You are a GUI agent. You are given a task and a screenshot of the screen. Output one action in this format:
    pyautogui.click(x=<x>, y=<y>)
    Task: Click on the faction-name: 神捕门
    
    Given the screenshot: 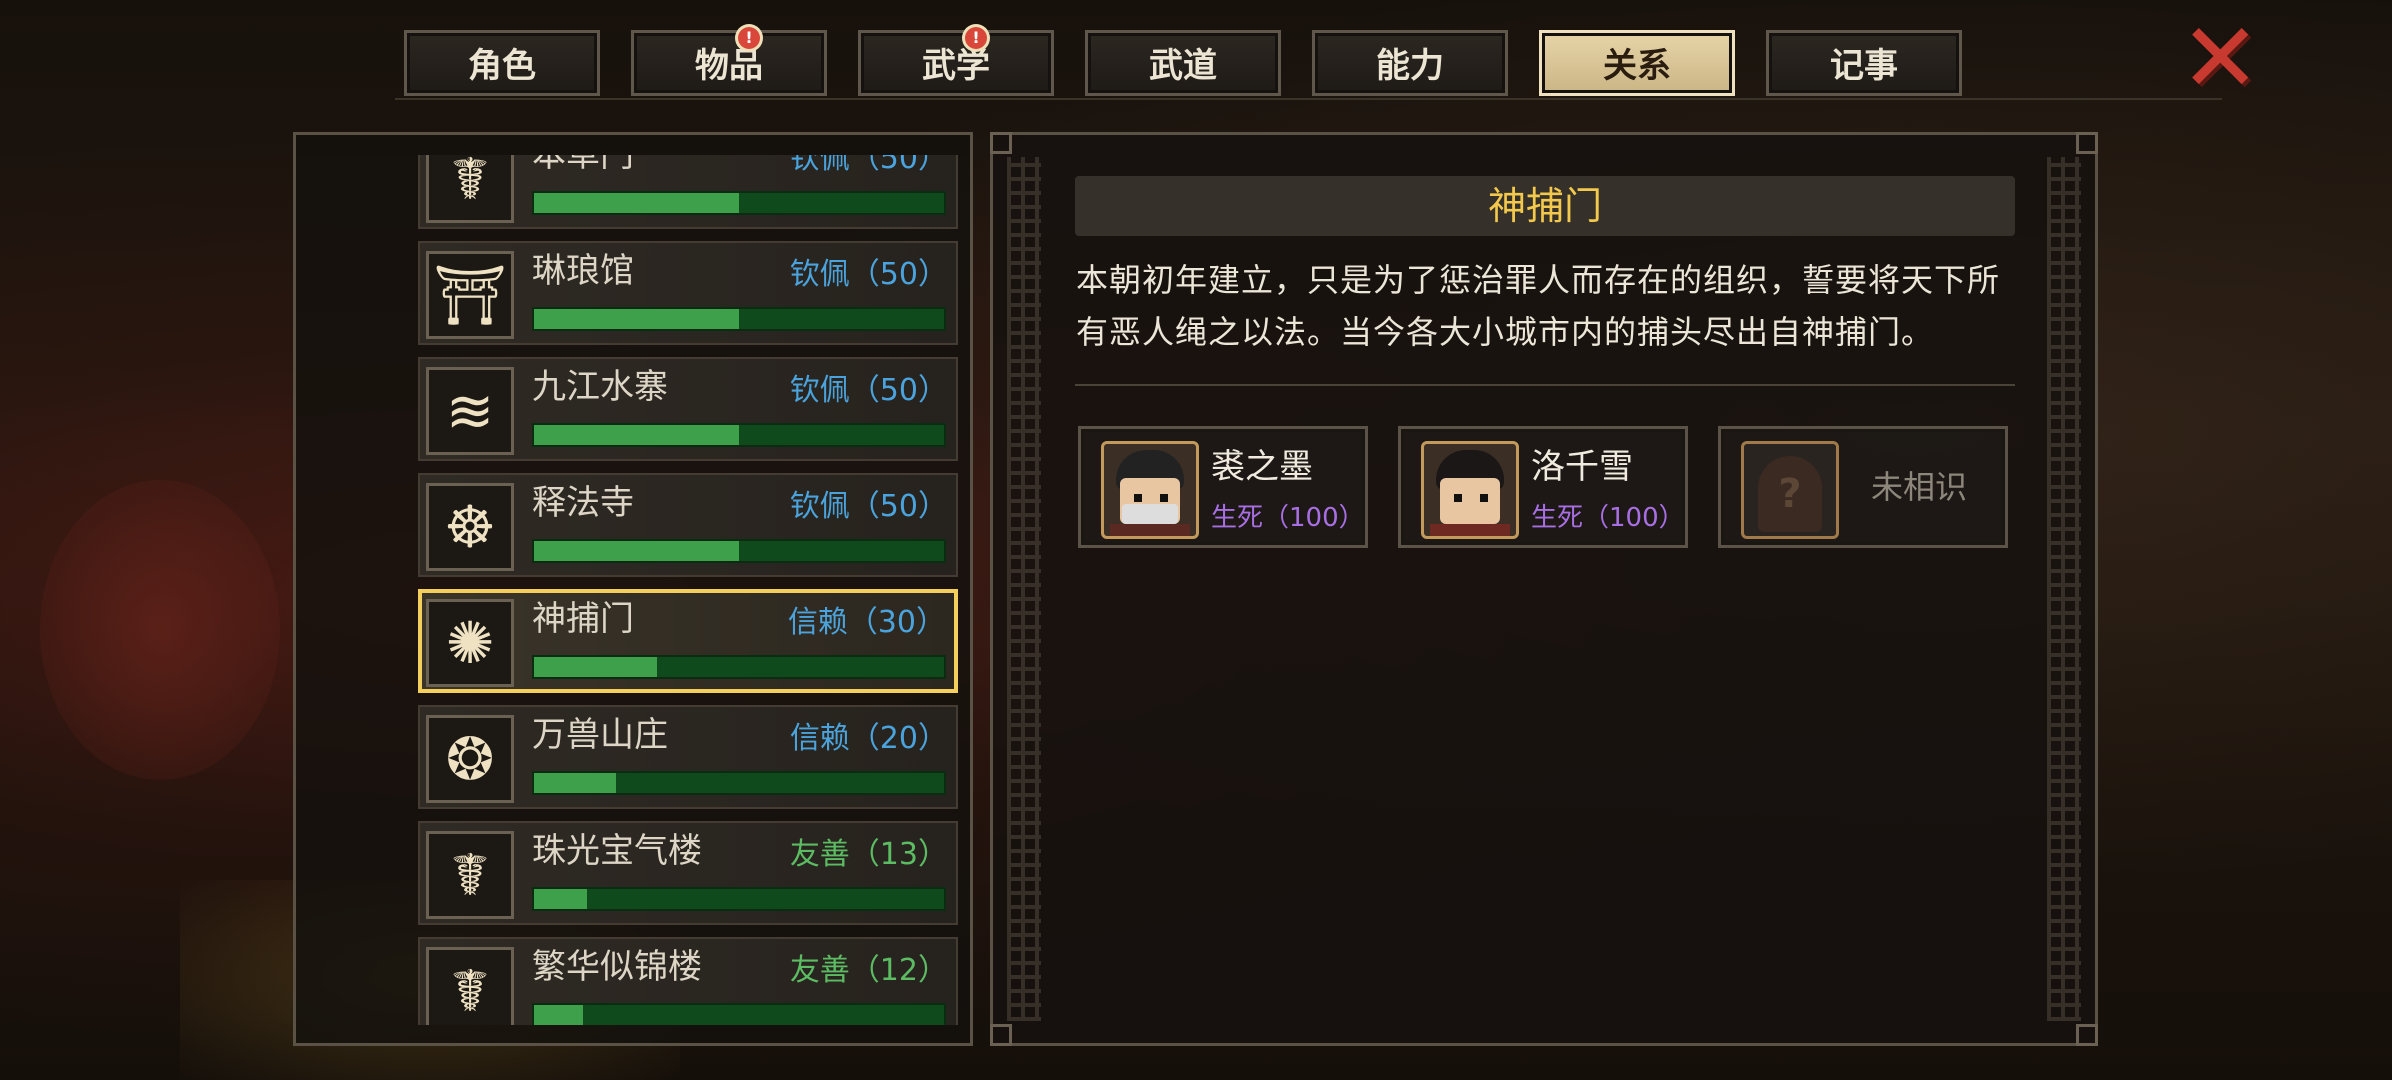 What is the action you would take?
    pyautogui.click(x=583, y=619)
    